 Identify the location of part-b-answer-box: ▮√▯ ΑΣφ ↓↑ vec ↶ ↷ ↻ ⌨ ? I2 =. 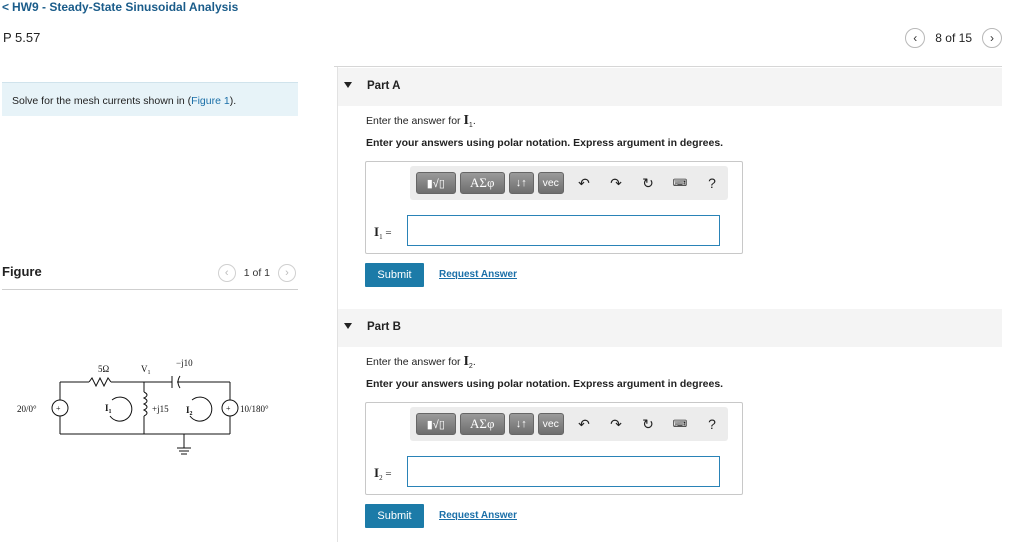
(554, 448).